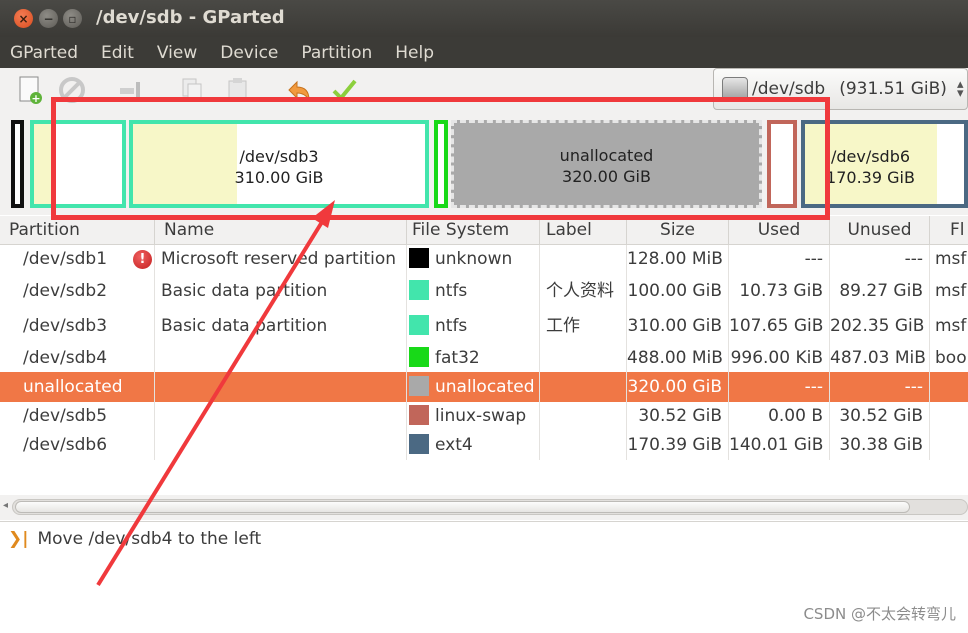  I want to click on col-partition: Partition, so click(77, 230).